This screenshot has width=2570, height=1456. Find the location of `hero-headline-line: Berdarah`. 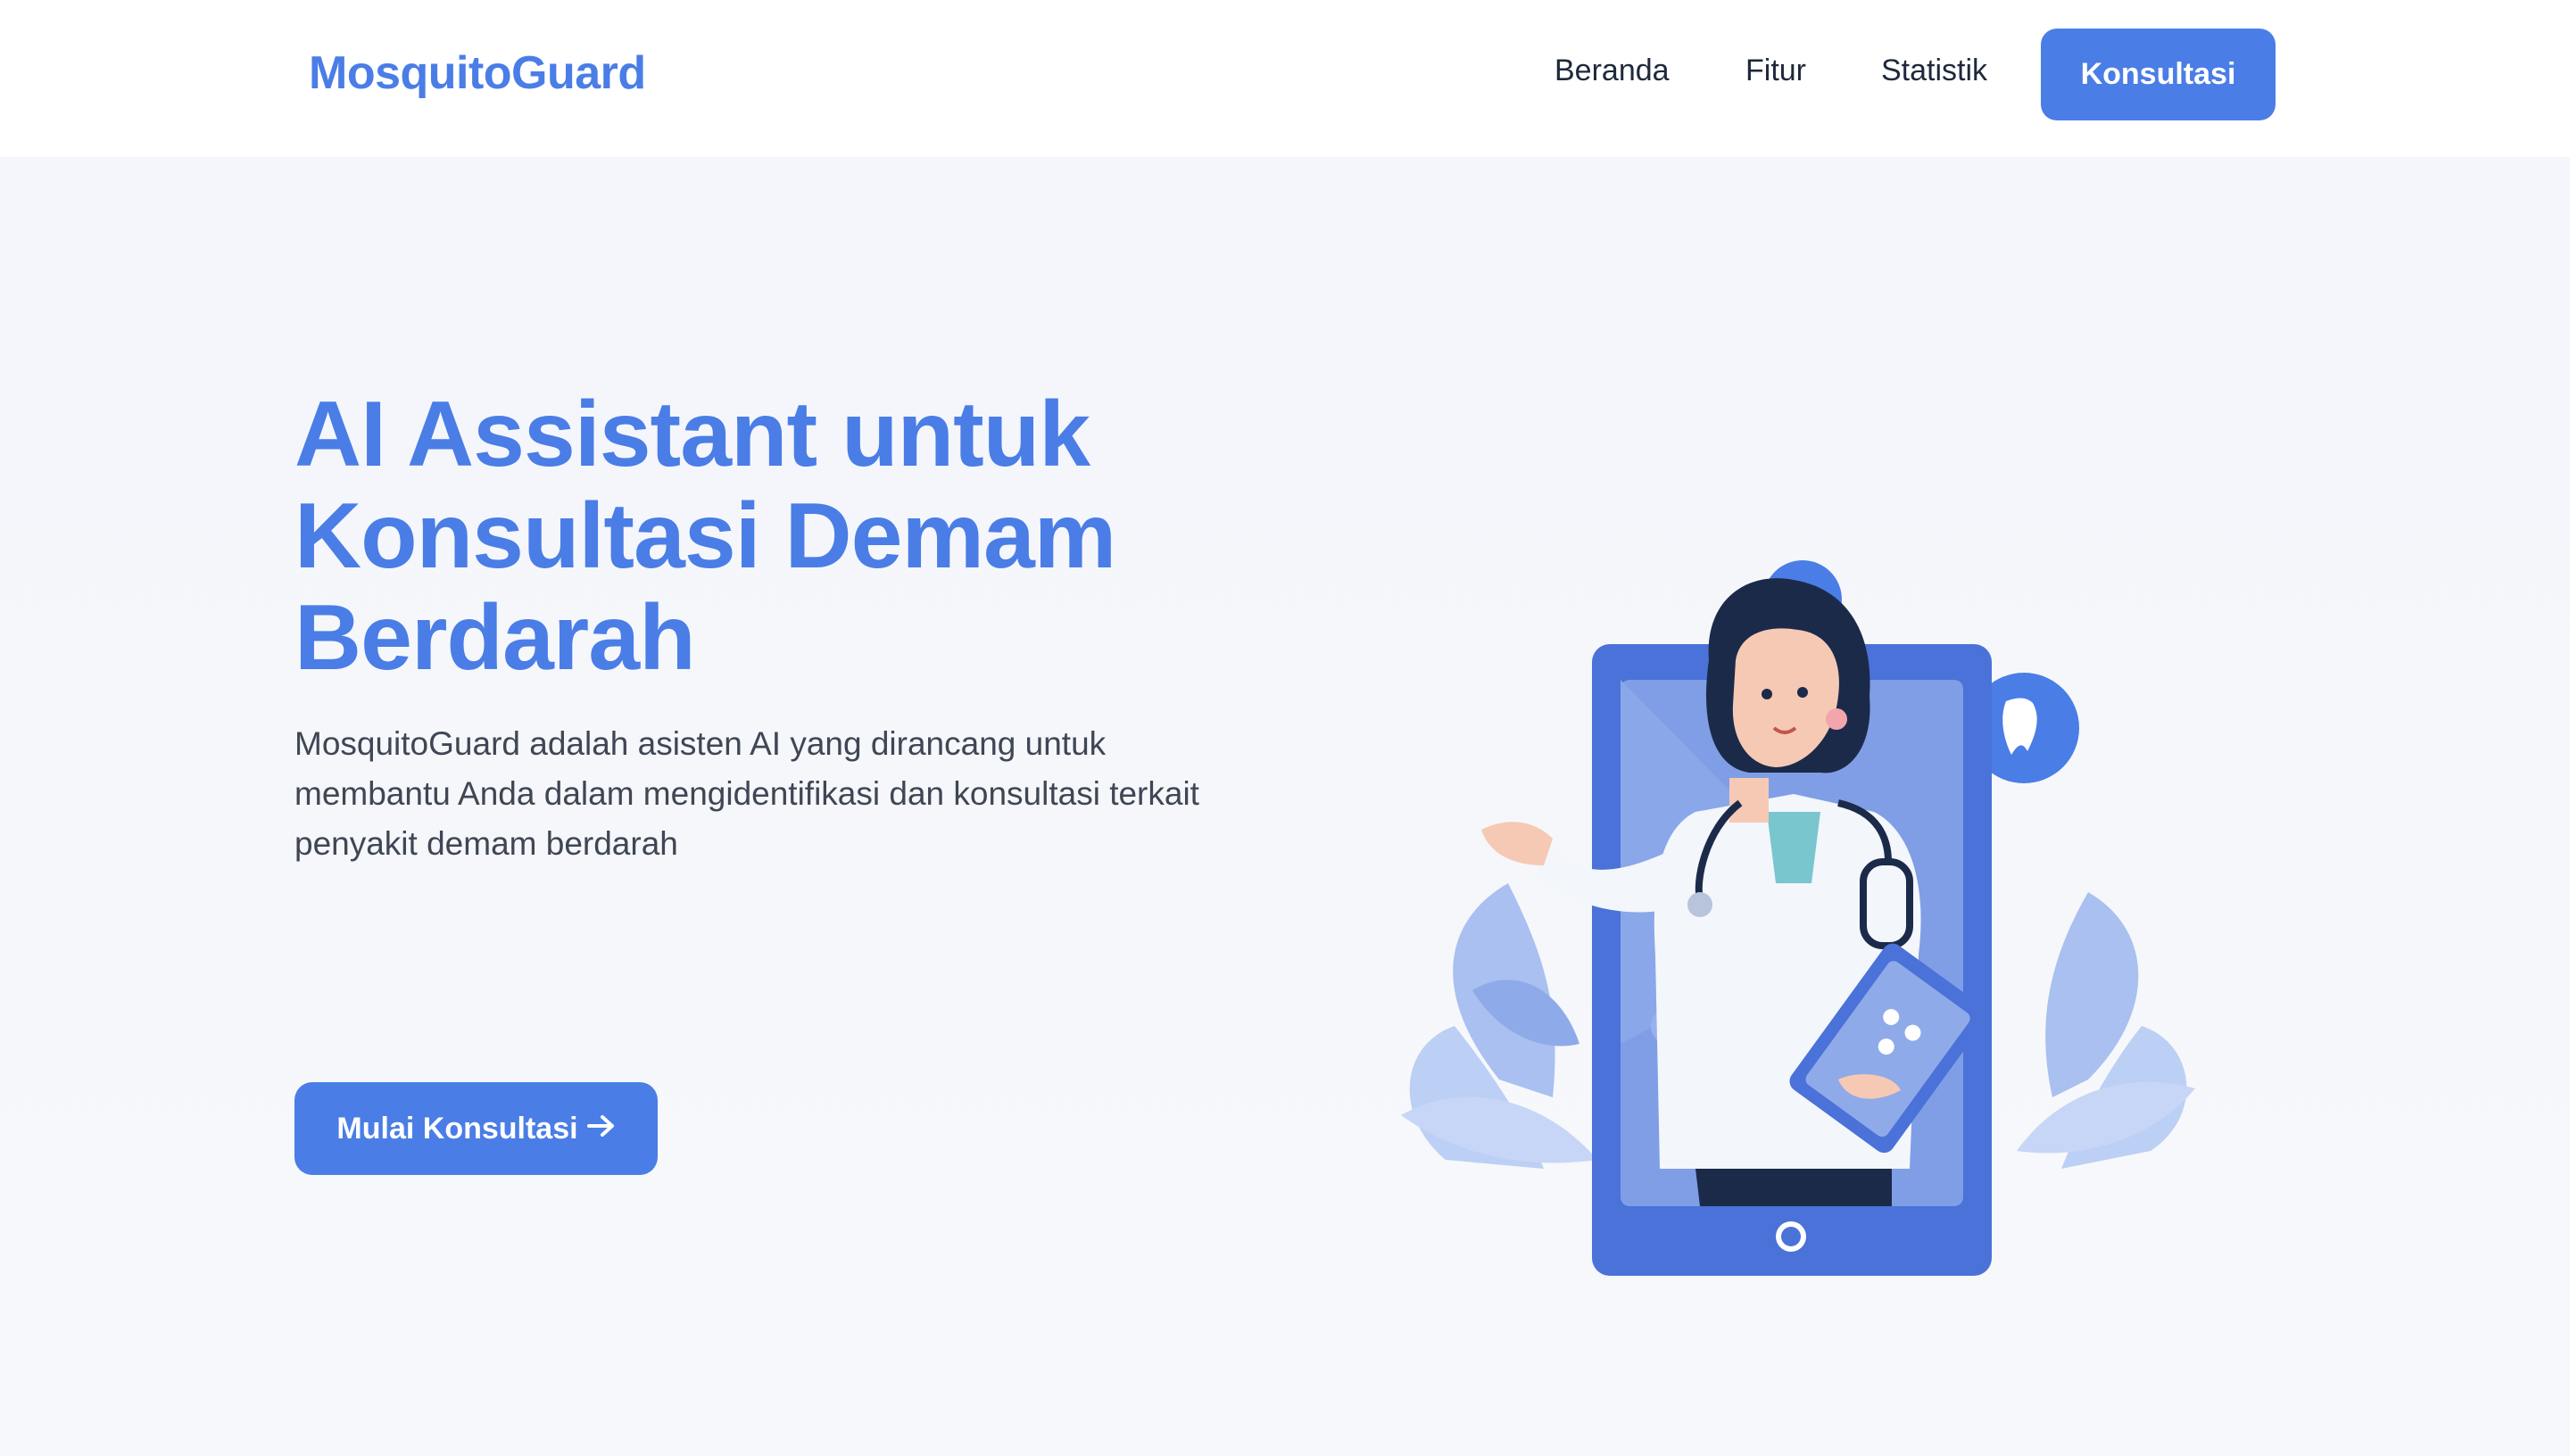

hero-headline-line: Berdarah is located at coordinates (495, 638).